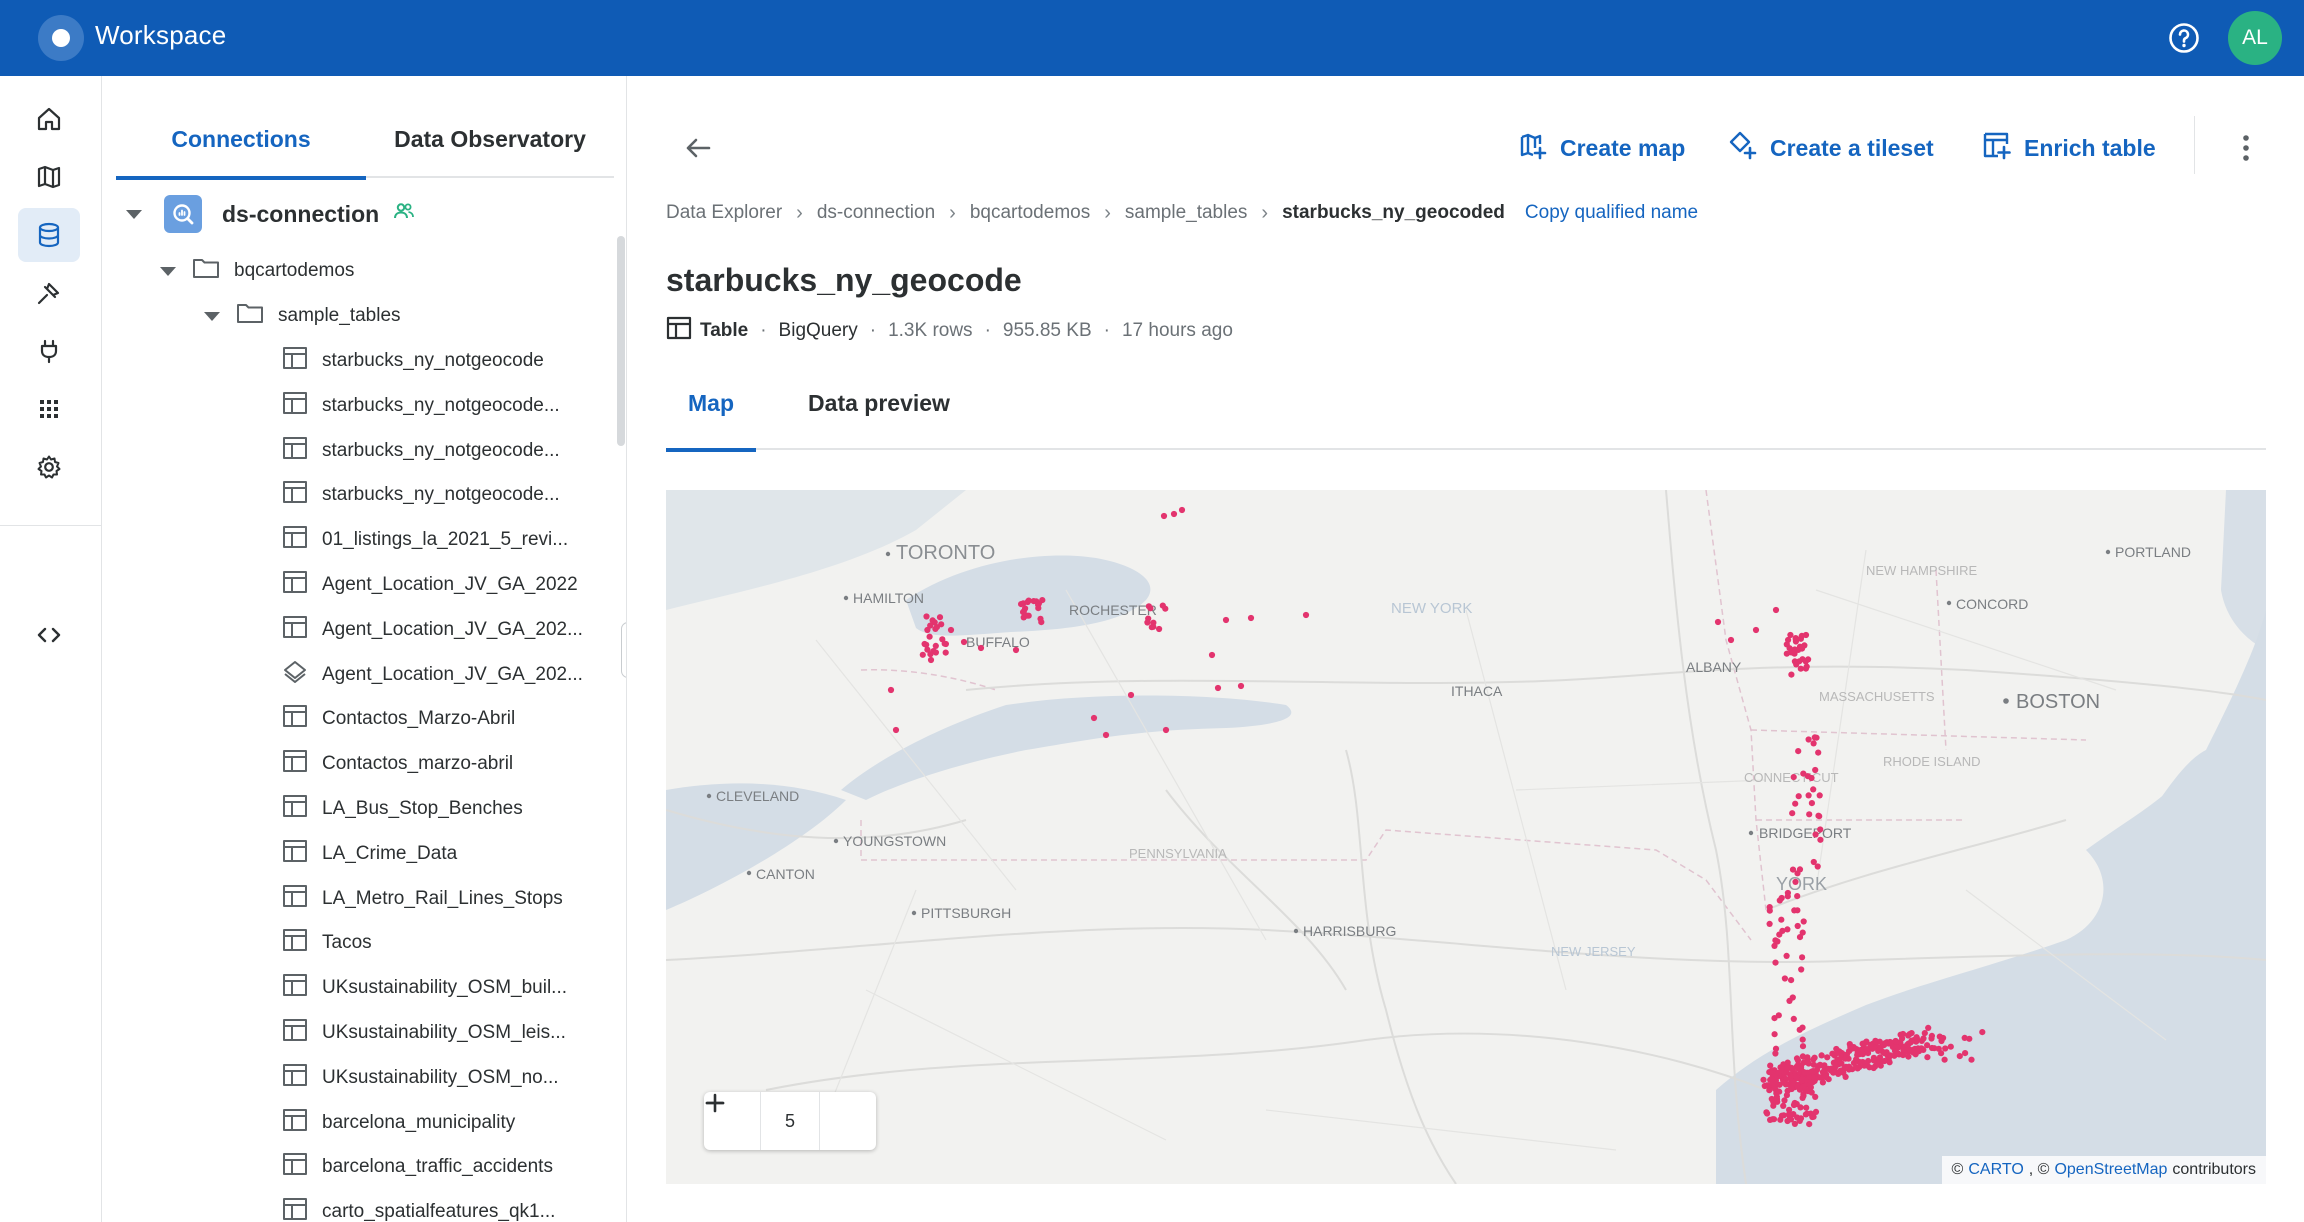 The image size is (2304, 1222). Describe the element at coordinates (2184, 38) in the screenshot. I see `help-icon` at that location.